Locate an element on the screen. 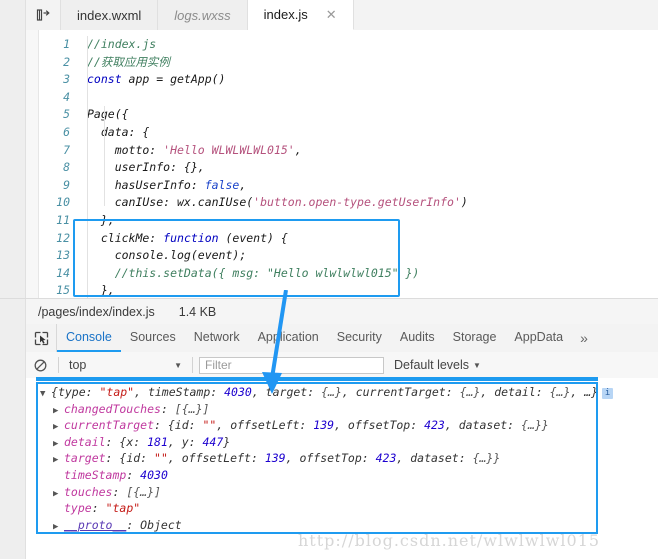 Image resolution: width=658 pixels, height=559 pixels. console-entry-changedTouches: ▶ changedTouches: [{…}] is located at coordinates (317, 409).